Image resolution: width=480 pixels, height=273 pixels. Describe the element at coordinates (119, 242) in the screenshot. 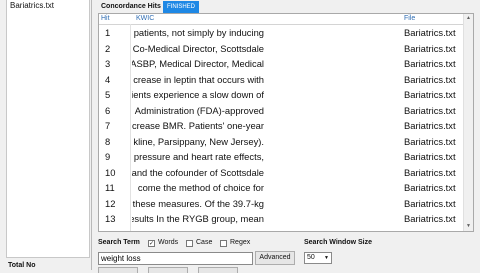

I see `search-term-label: Search Term` at that location.